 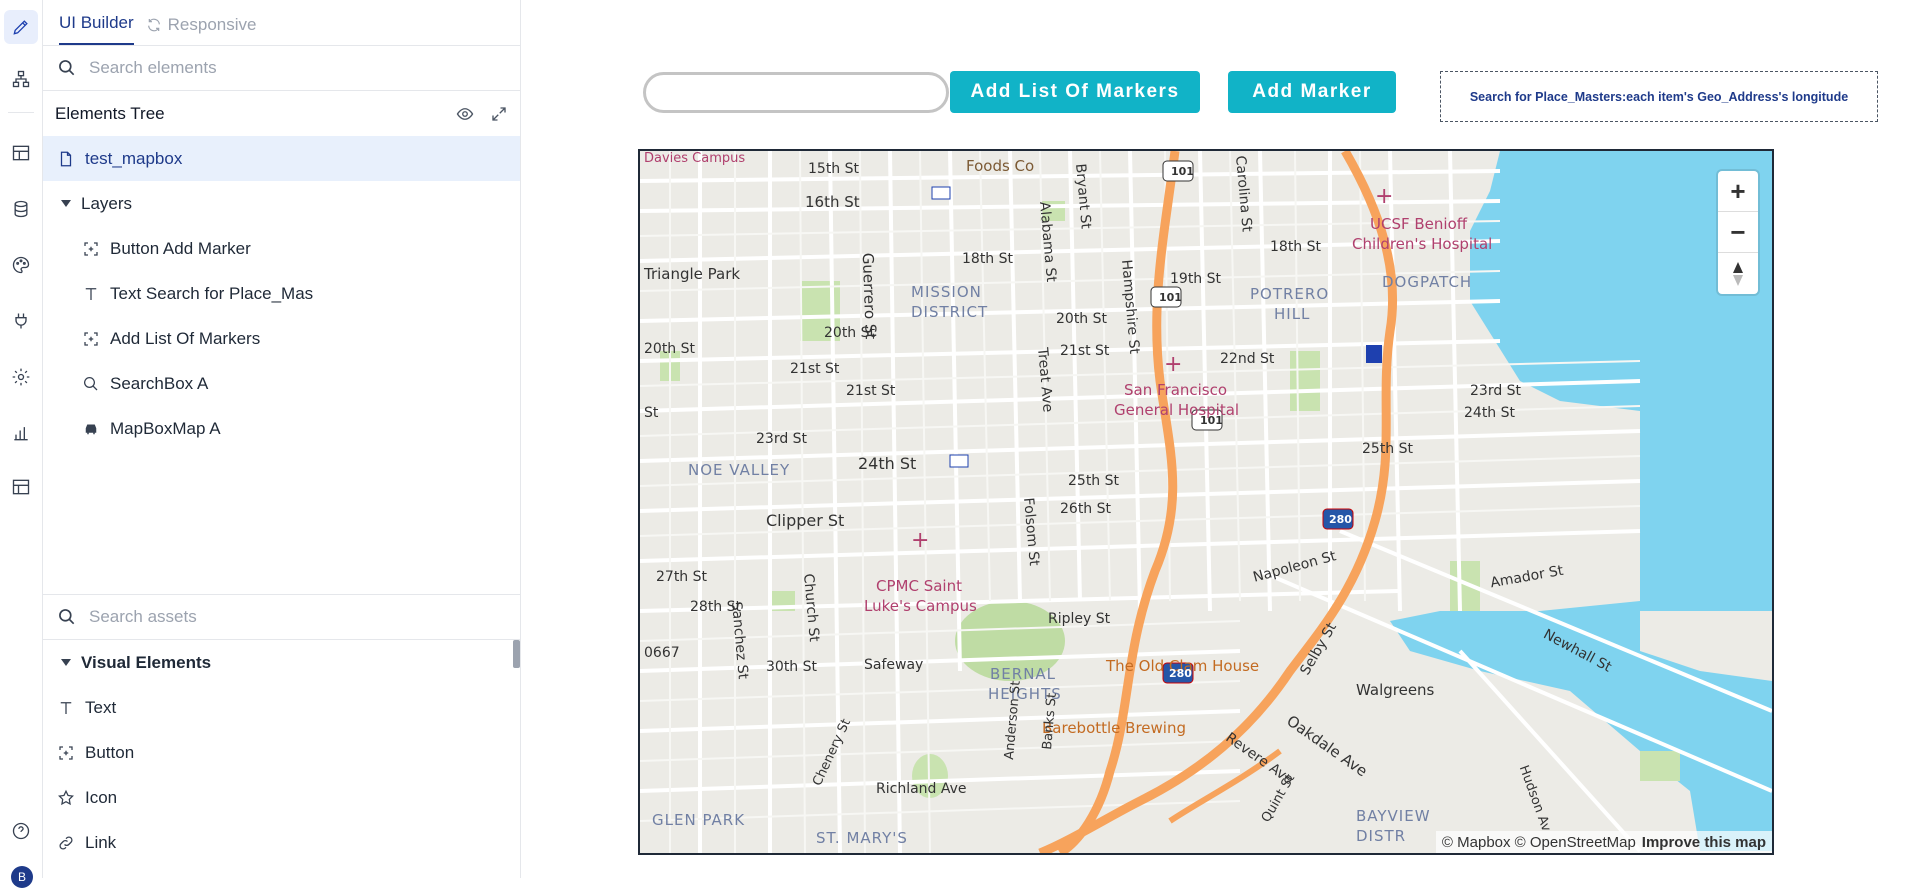 What do you see at coordinates (201, 30) in the screenshot?
I see `tab-responsive: Responsive` at bounding box center [201, 30].